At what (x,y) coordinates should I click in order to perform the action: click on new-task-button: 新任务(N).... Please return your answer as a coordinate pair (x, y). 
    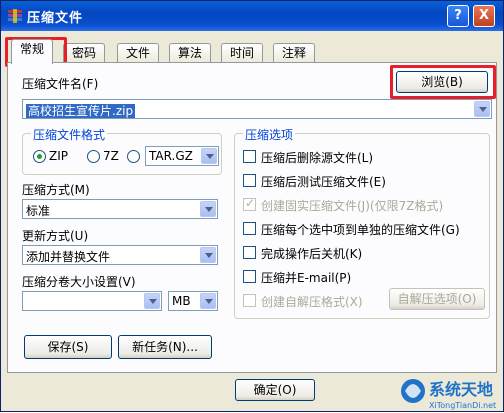
    Looking at the image, I should click on (165, 347).